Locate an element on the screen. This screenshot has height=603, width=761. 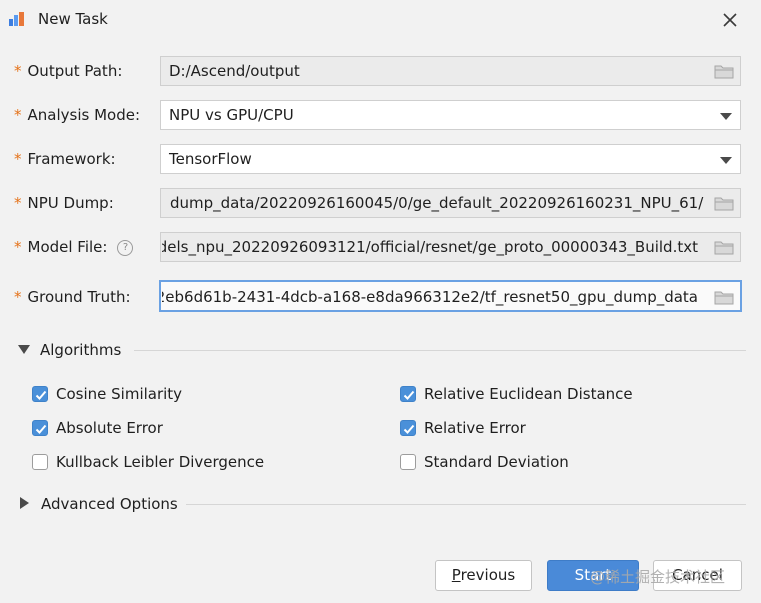
framework-select: TensorFlow is located at coordinates (450, 159).